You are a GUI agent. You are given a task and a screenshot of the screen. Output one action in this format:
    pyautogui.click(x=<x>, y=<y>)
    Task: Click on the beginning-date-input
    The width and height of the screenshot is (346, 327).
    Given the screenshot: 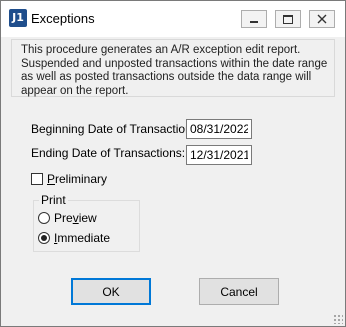 What is the action you would take?
    pyautogui.click(x=219, y=129)
    